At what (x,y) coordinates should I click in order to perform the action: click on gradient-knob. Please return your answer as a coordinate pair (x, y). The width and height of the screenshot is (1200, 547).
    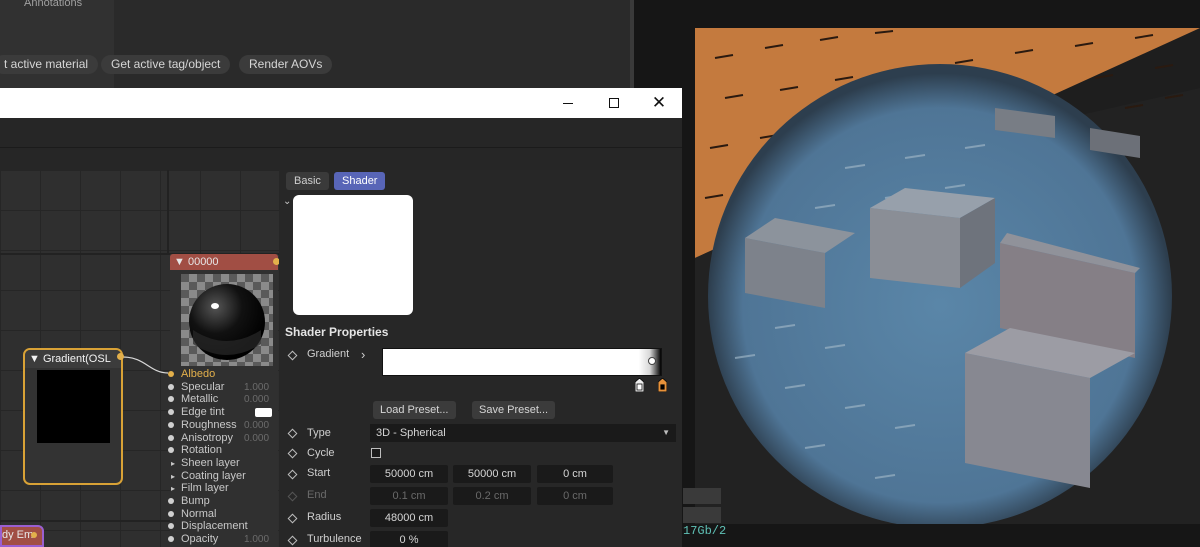
    Looking at the image, I should click on (652, 361).